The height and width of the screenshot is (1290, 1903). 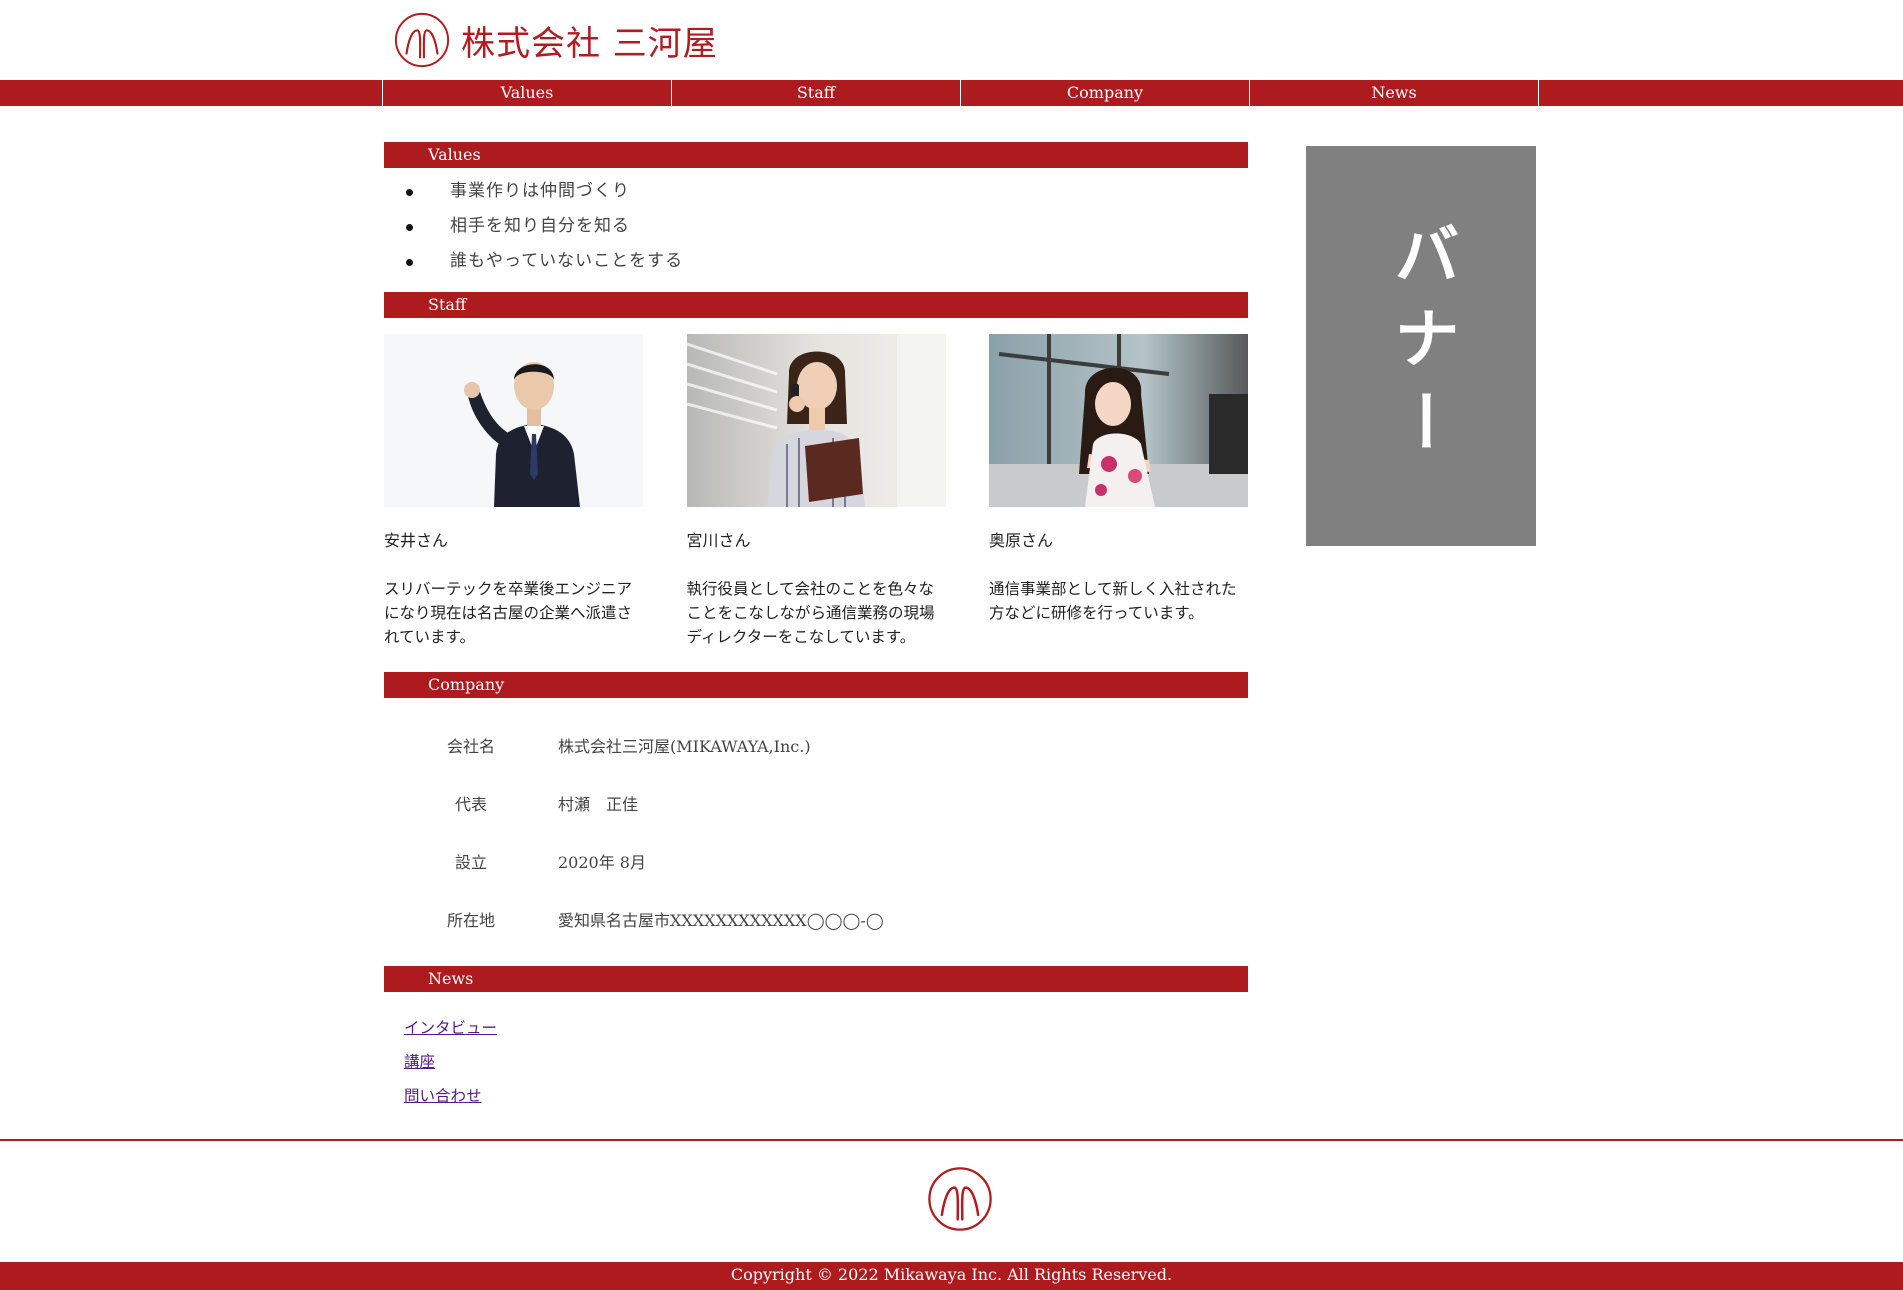 I want to click on company-info-value: 愛知県名古屋市XXXXXXXXXXXX◯◯◯-◯, so click(x=721, y=920).